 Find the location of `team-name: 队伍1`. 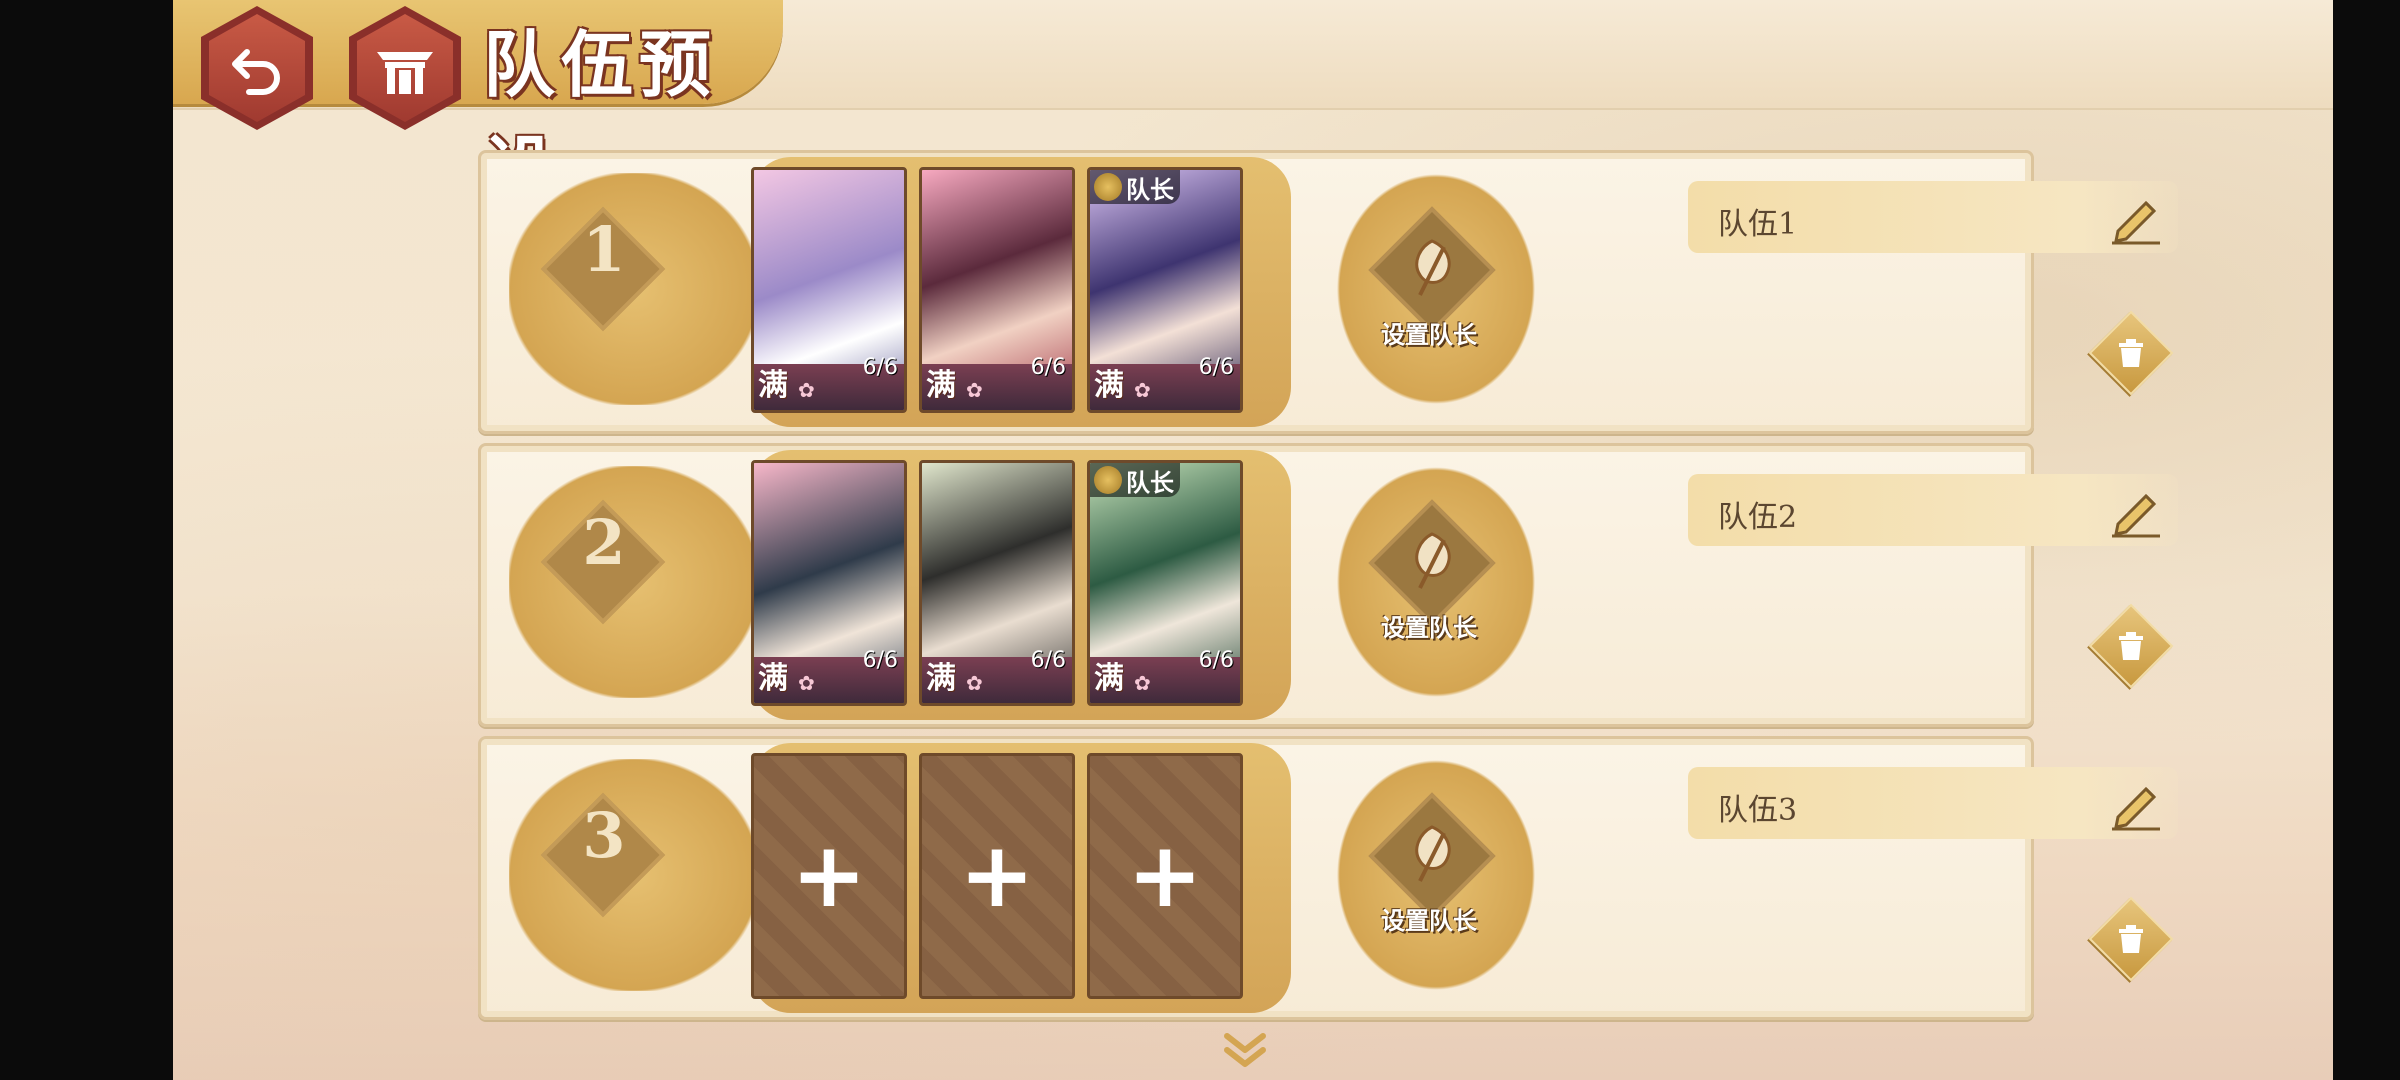

team-name: 队伍1 is located at coordinates (1758, 224).